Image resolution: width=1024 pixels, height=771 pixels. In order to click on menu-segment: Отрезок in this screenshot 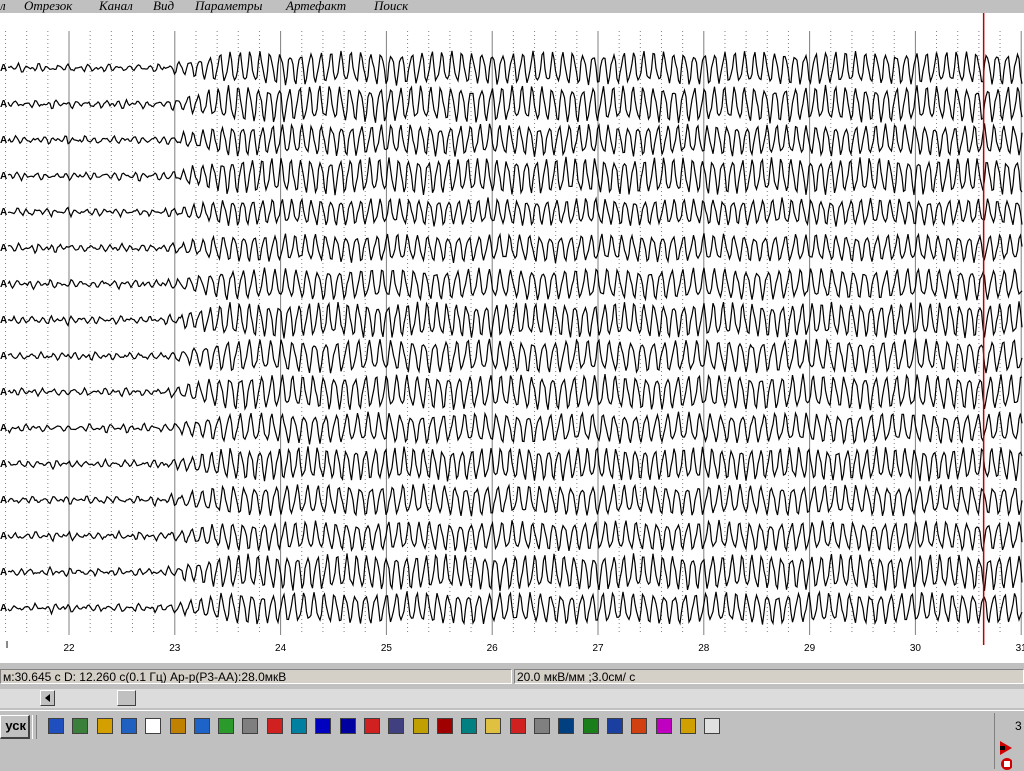, I will do `click(48, 6)`.